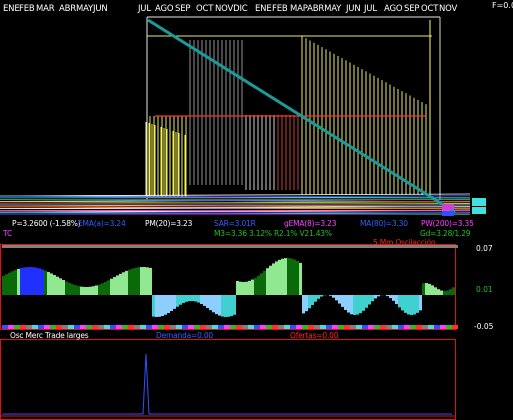 This screenshot has width=513, height=420. What do you see at coordinates (310, 223) in the screenshot?
I see `stat-gema: gEMA(8)=3.23` at bounding box center [310, 223].